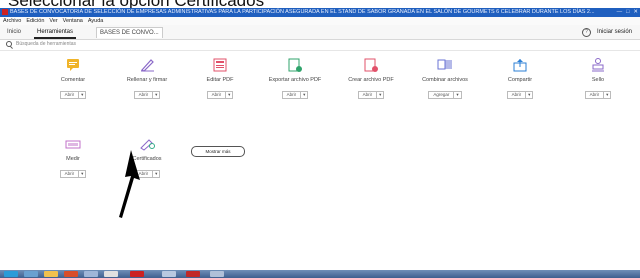 The image size is (640, 278). What do you see at coordinates (218, 151) in the screenshot?
I see `show-more-button: Mostrar más` at bounding box center [218, 151].